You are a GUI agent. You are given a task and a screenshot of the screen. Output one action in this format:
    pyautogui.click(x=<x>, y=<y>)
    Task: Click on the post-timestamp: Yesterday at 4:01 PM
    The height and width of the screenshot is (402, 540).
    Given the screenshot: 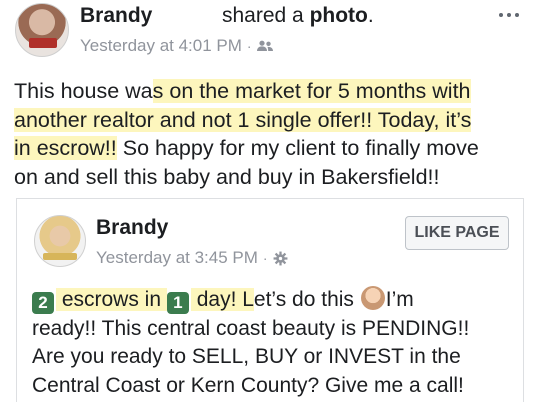 What is the action you would take?
    pyautogui.click(x=161, y=46)
    